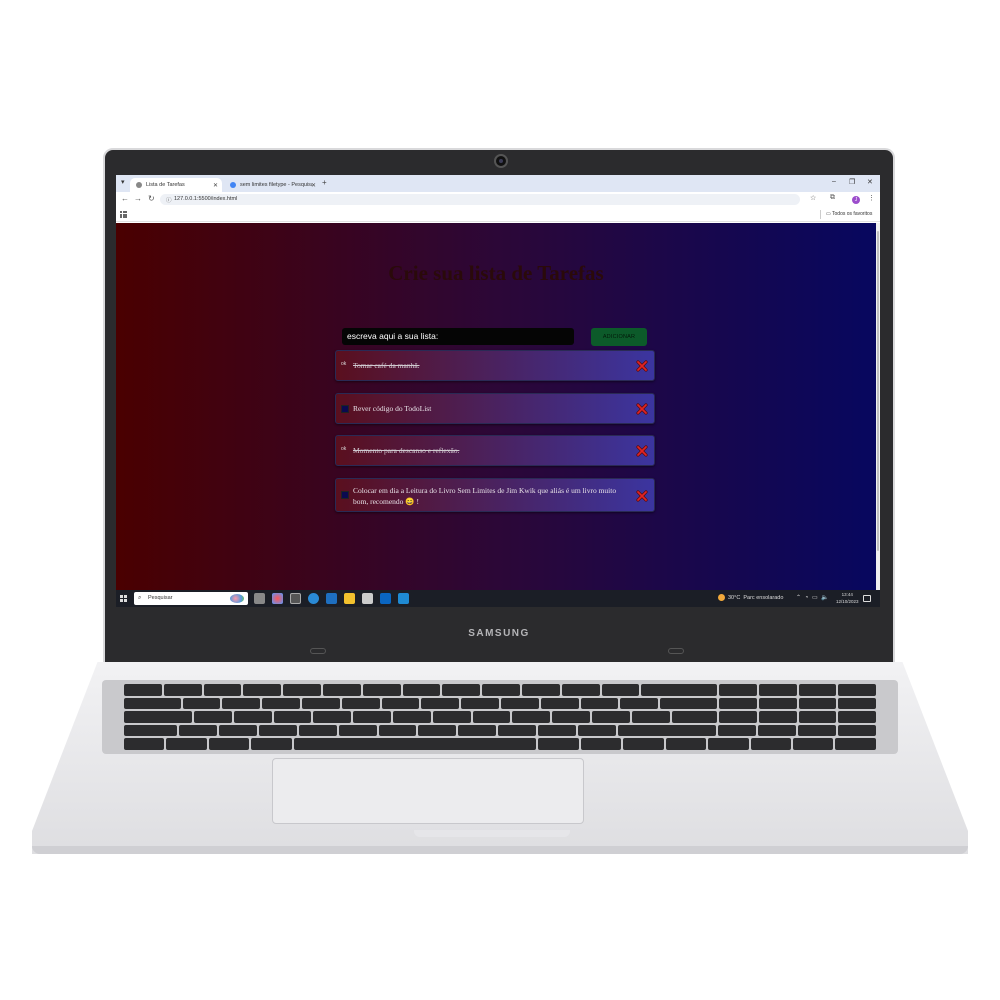 The image size is (1000, 1000). Describe the element at coordinates (832, 198) in the screenshot. I see `extensions-icon: ⧉` at that location.